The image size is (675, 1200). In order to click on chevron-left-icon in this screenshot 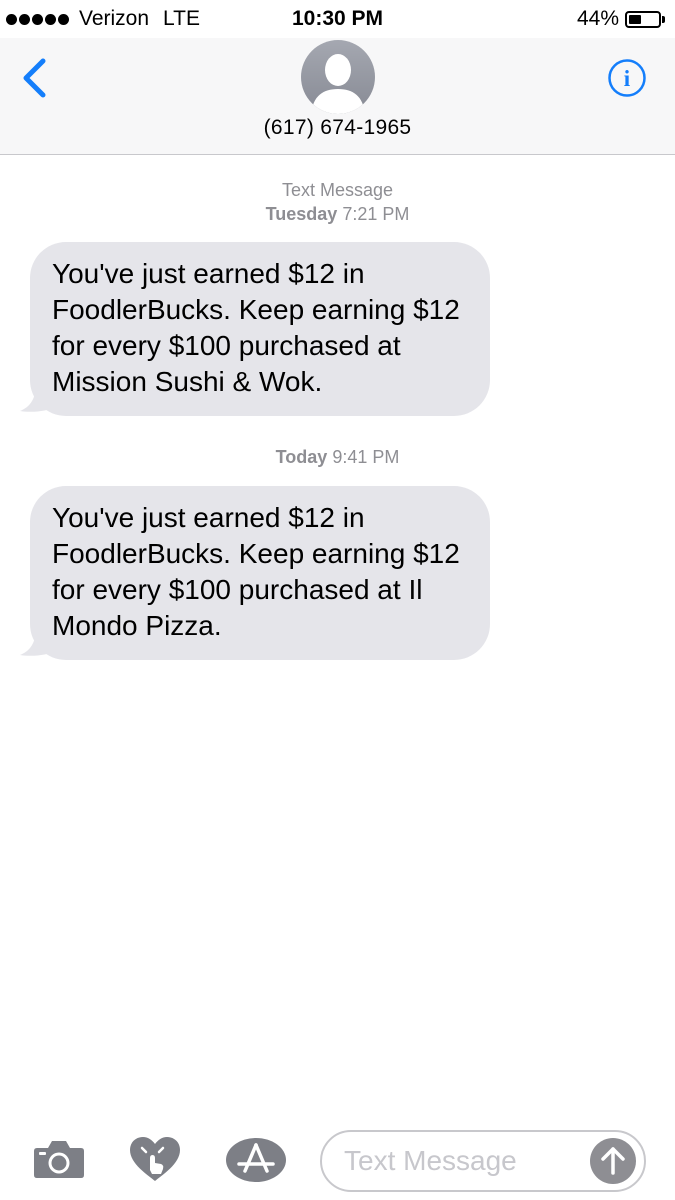, I will do `click(34, 78)`.